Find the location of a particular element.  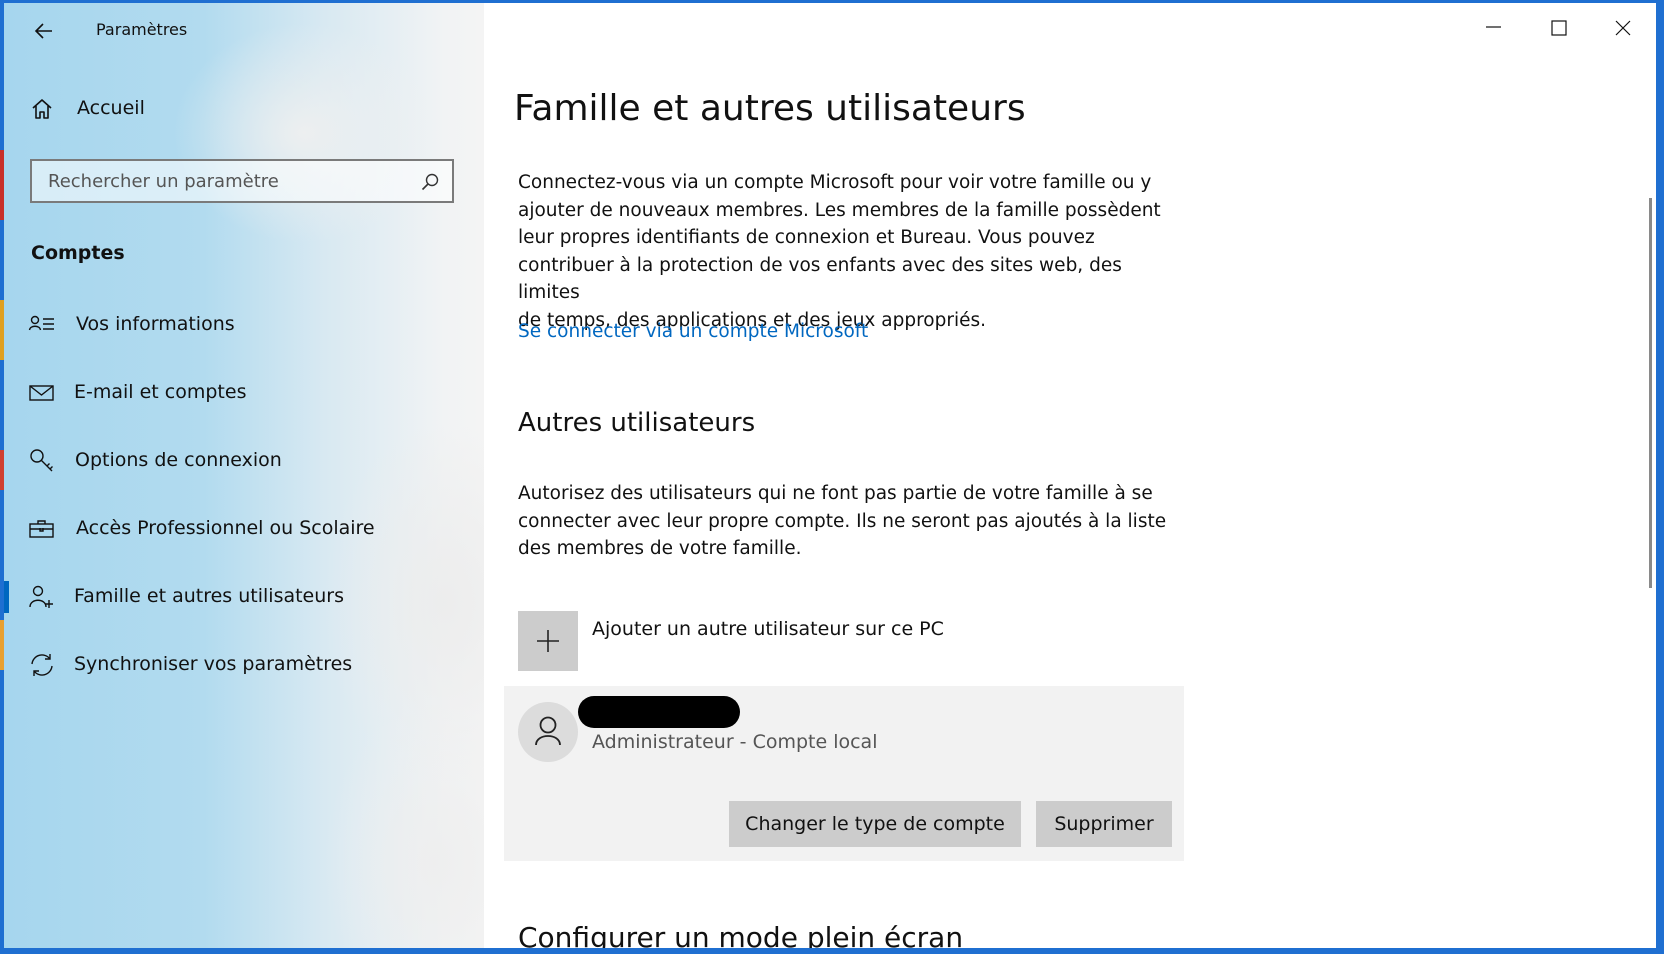

page-title: Famille et autres utilisateurs is located at coordinates (770, 108).